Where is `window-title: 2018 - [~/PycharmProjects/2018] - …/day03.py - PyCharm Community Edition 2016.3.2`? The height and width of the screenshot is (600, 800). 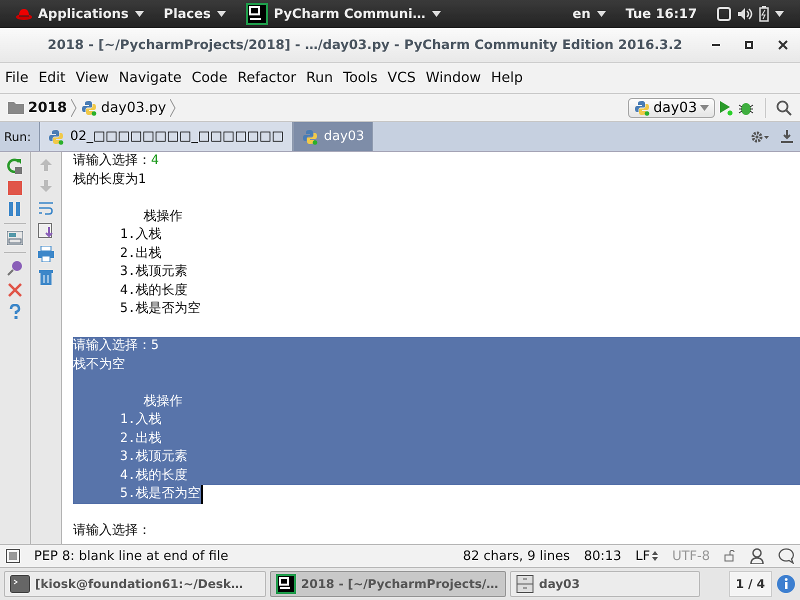 window-title: 2018 - [~/PycharmProjects/2018] - …/day03.py - PyCharm Community Edition 2016.3.2 is located at coordinates (365, 45).